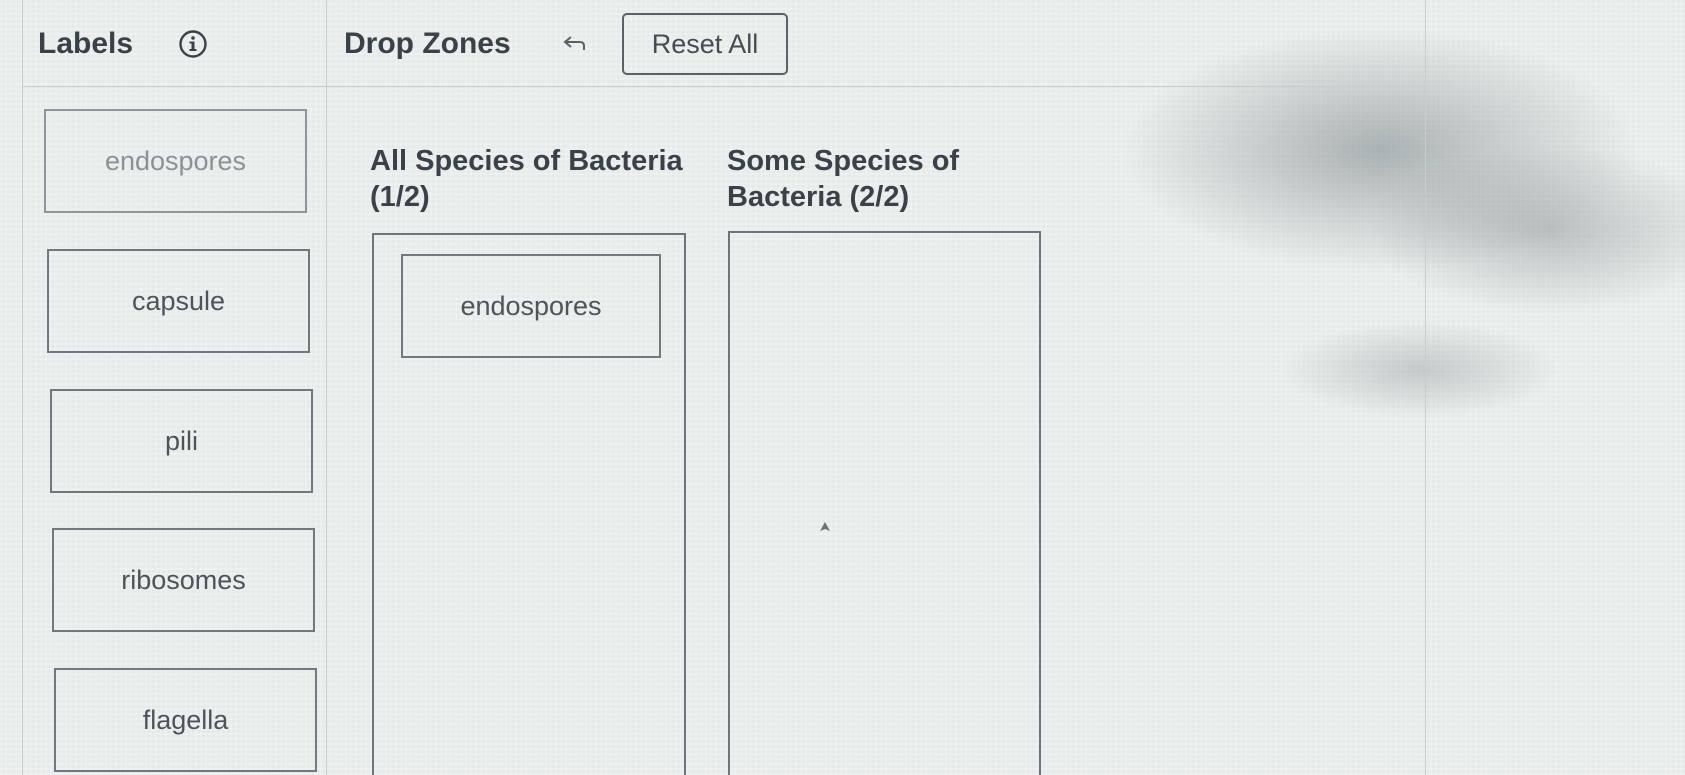  What do you see at coordinates (193, 44) in the screenshot?
I see `info-circle-icon` at bounding box center [193, 44].